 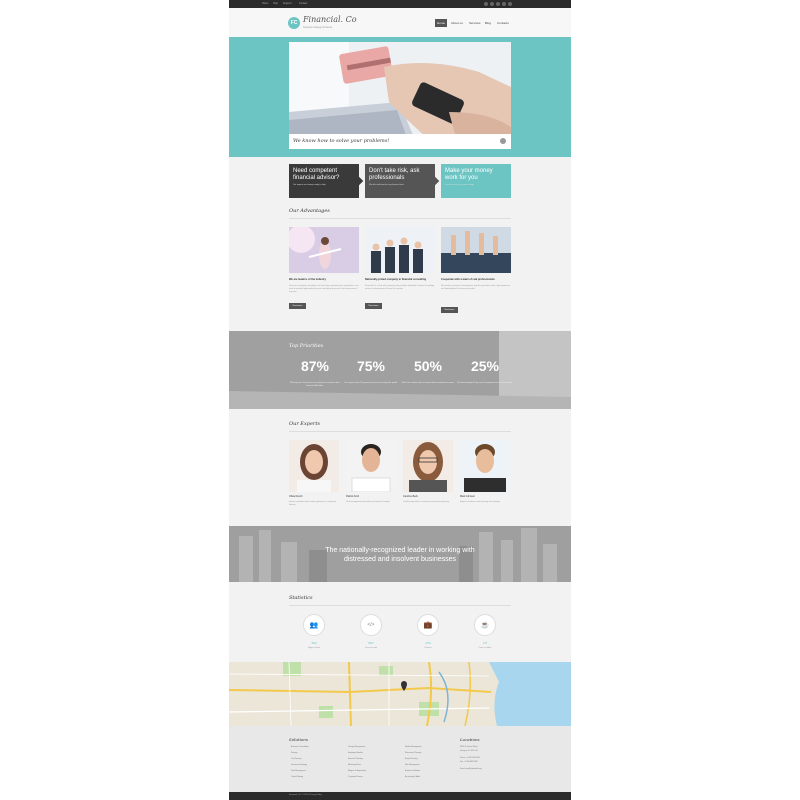 I want to click on footer-link: Investment Strategy, so click(x=299, y=765).